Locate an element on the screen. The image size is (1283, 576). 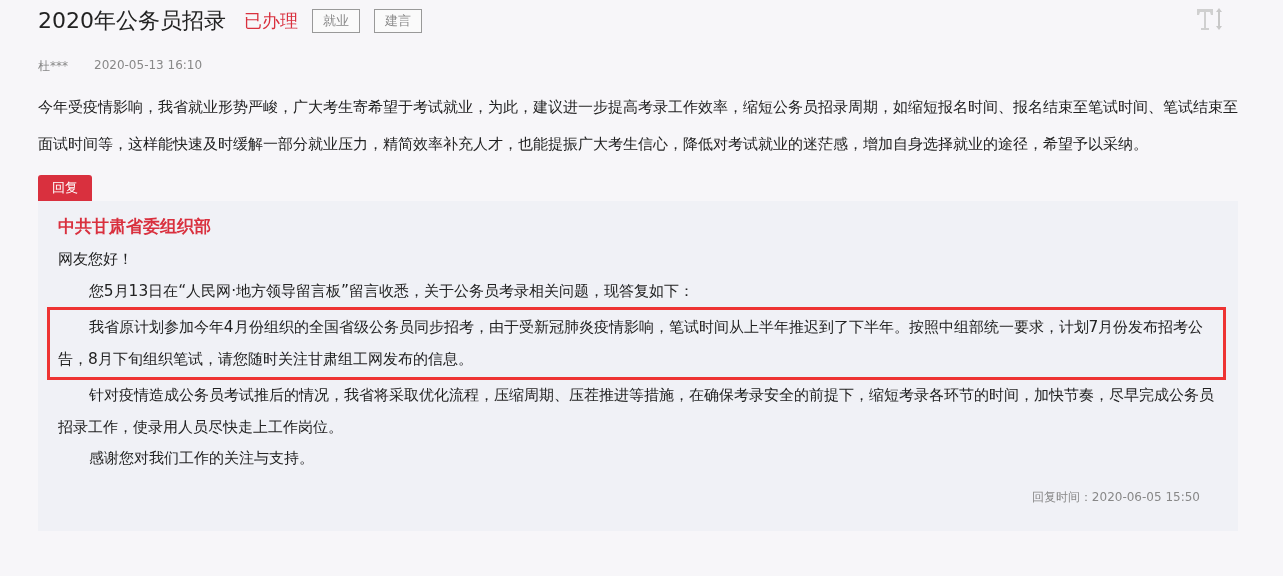
page-title: 2020年公务员招录 is located at coordinates (132, 21).